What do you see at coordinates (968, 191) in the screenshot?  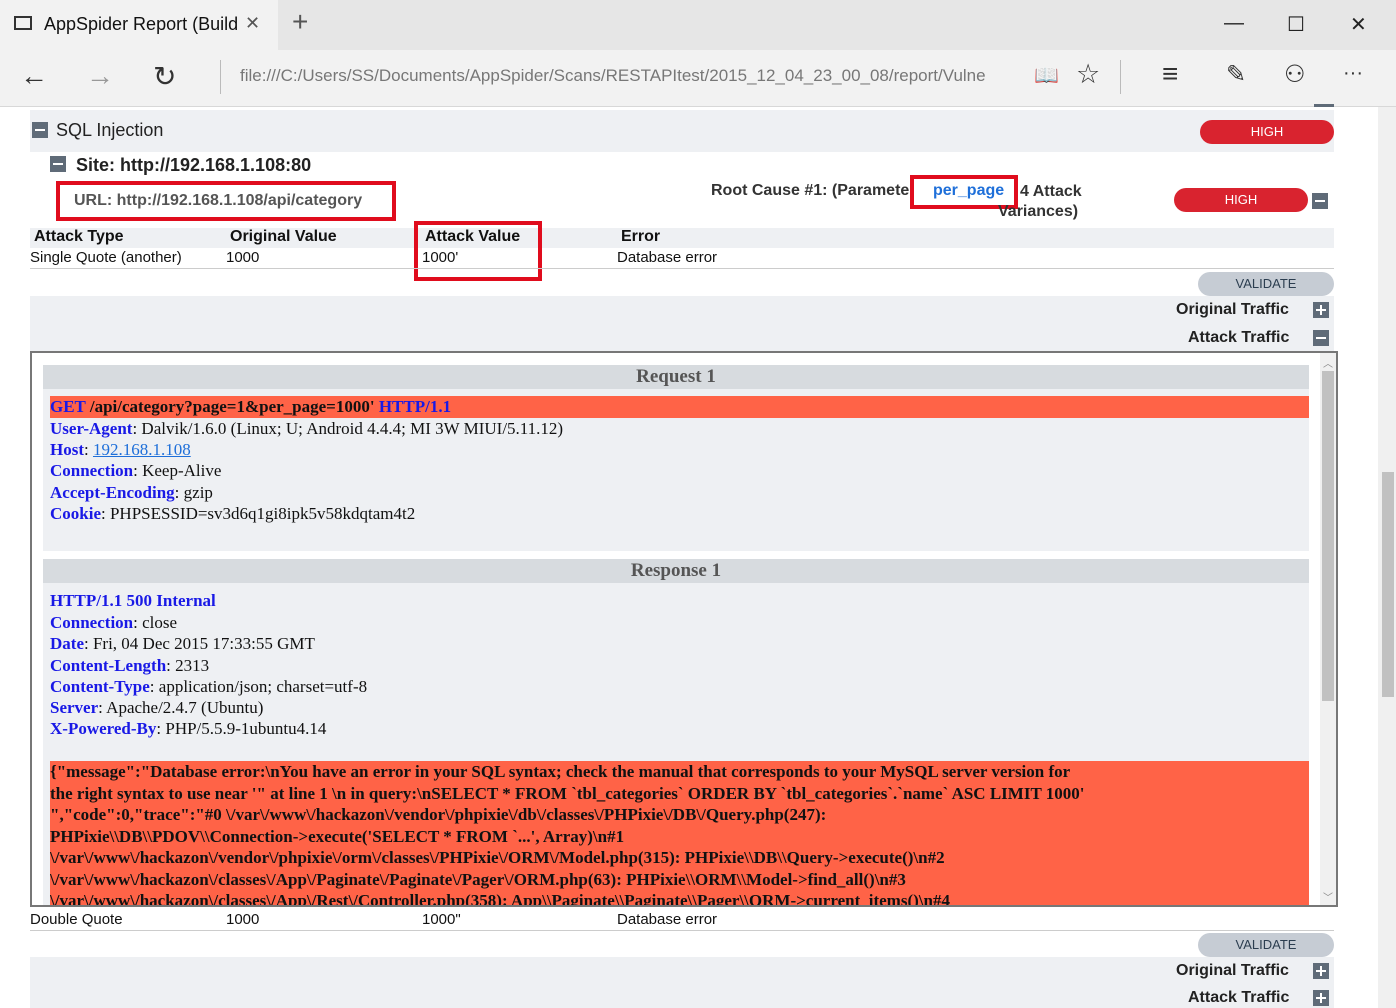 I see `param-link: per_page` at bounding box center [968, 191].